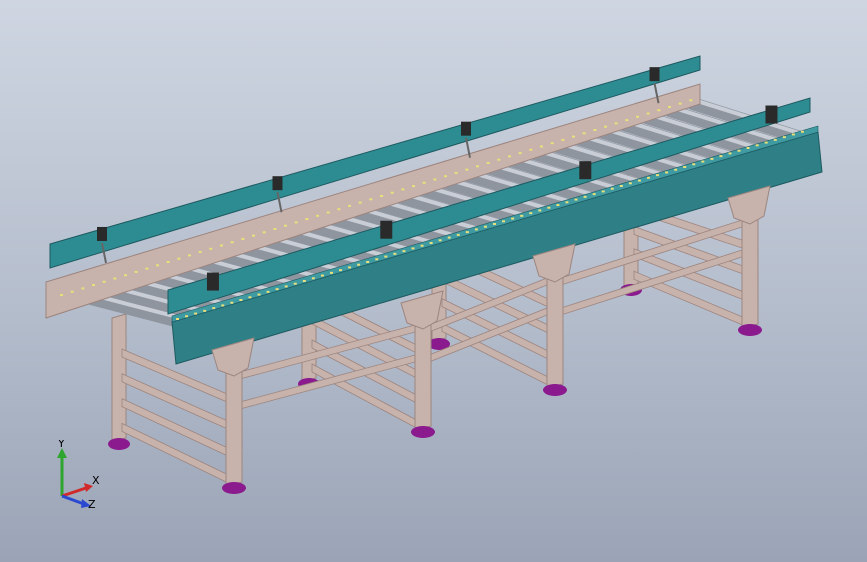  Describe the element at coordinates (78, 475) in the screenshot. I see `coordinate-triad: Y X Z` at that location.